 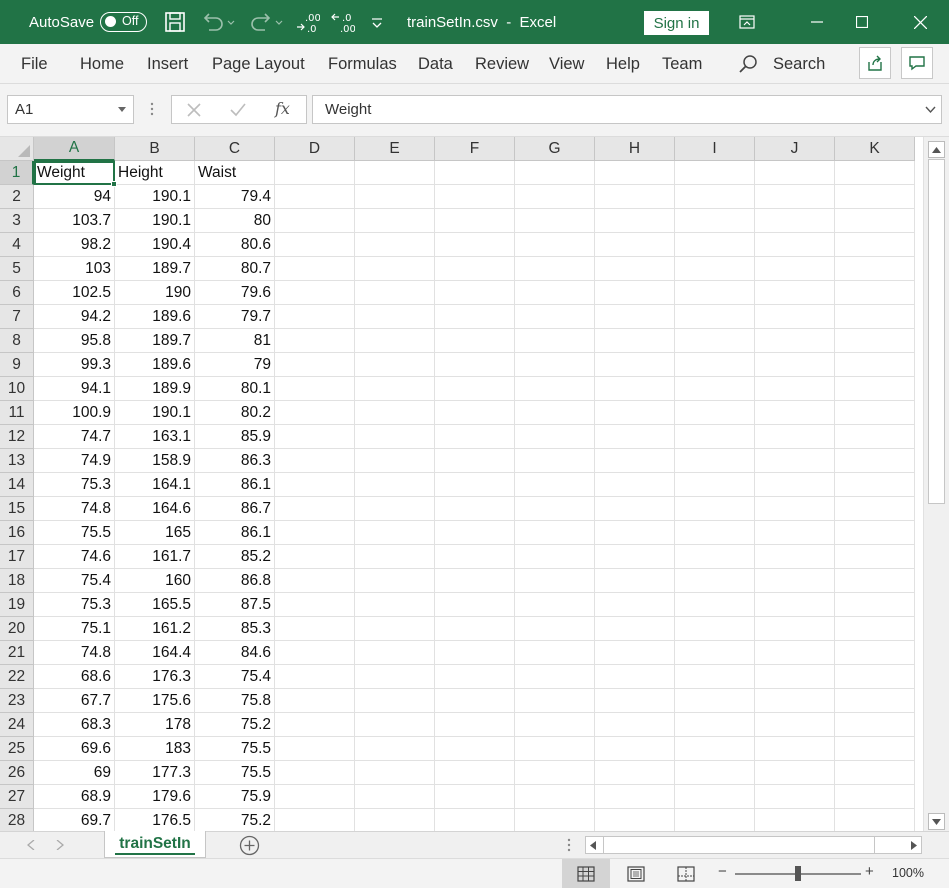 I want to click on cell-f3, so click(x=475, y=221).